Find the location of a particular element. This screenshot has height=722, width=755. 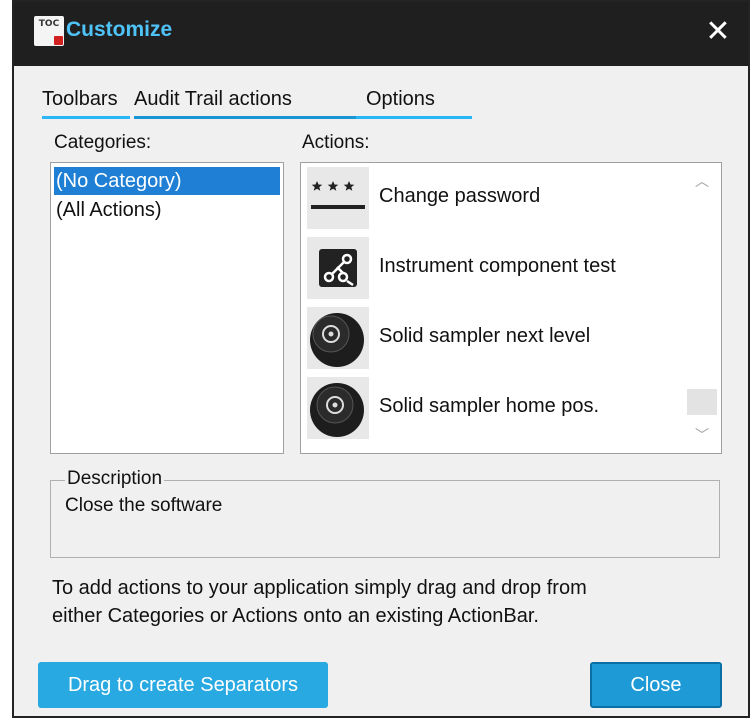

tab-audit-trail-actions: Audit Trail actions is located at coordinates (246, 100).